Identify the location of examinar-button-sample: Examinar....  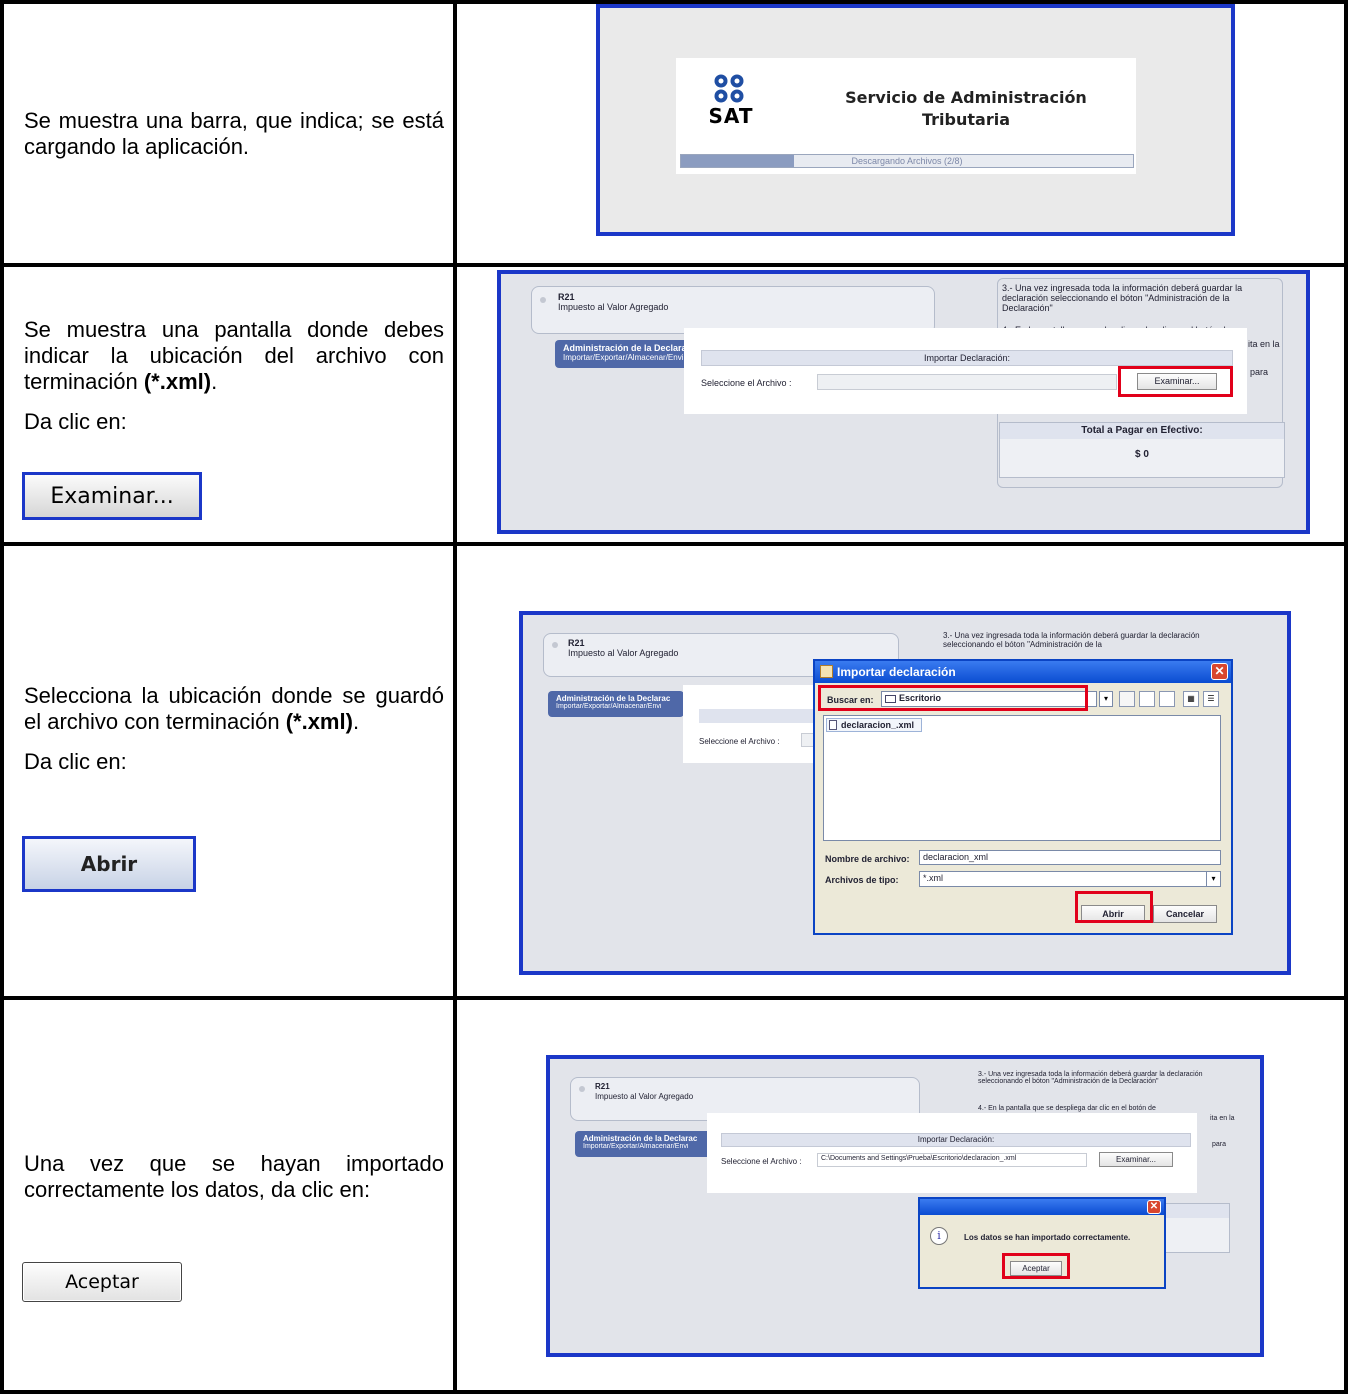
(112, 496).